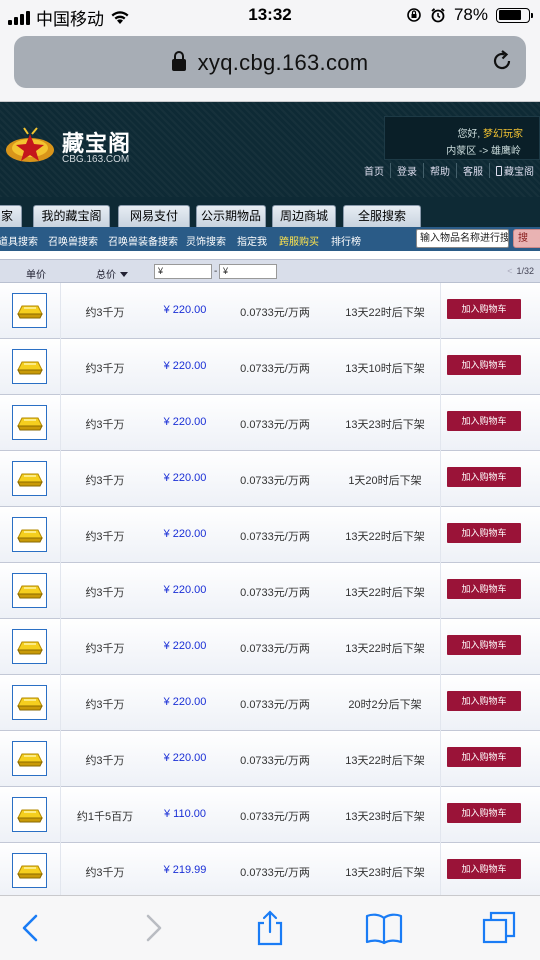 This screenshot has height=960, width=540. What do you see at coordinates (231, 216) in the screenshot?
I see `tab-public-items: 公示期物品` at bounding box center [231, 216].